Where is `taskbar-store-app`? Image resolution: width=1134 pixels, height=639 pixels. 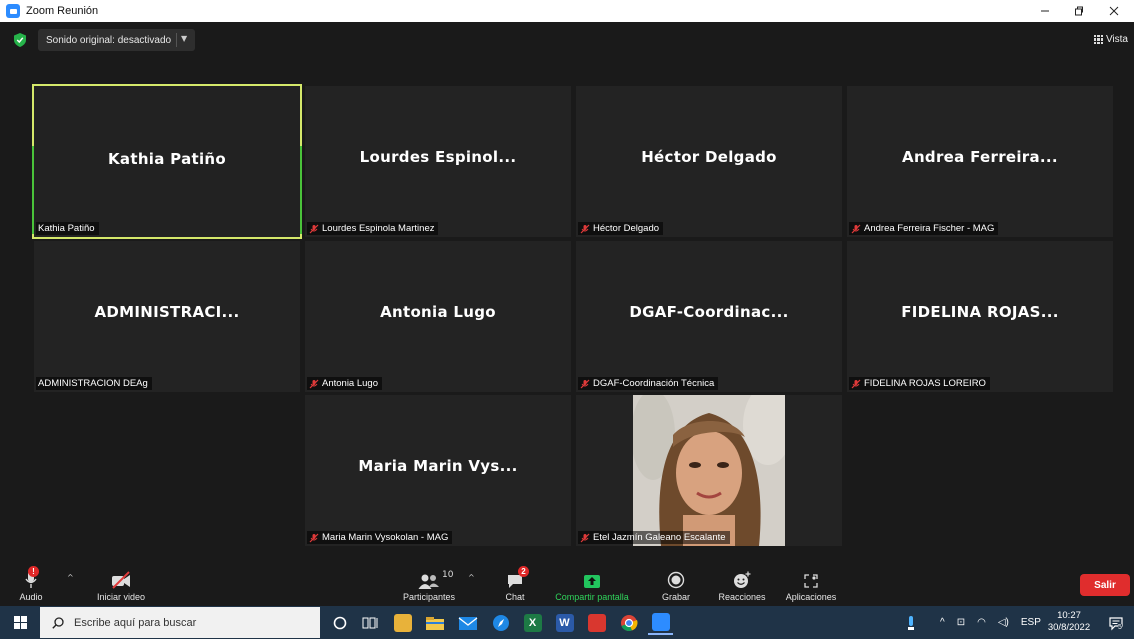
taskbar-store-app is located at coordinates (402, 622).